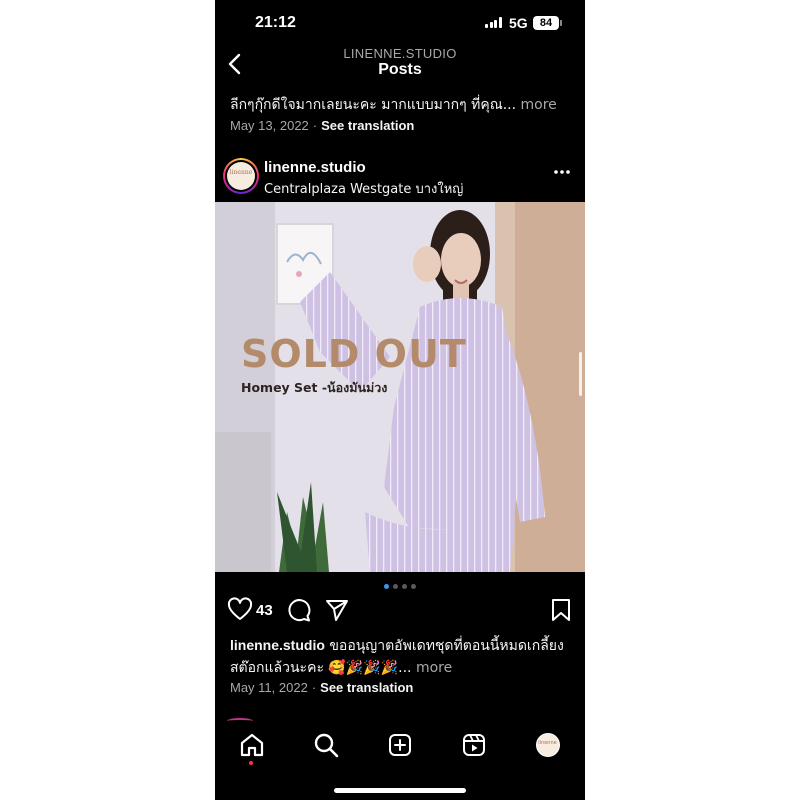  I want to click on avatar-logo-text: linenne, so click(241, 172).